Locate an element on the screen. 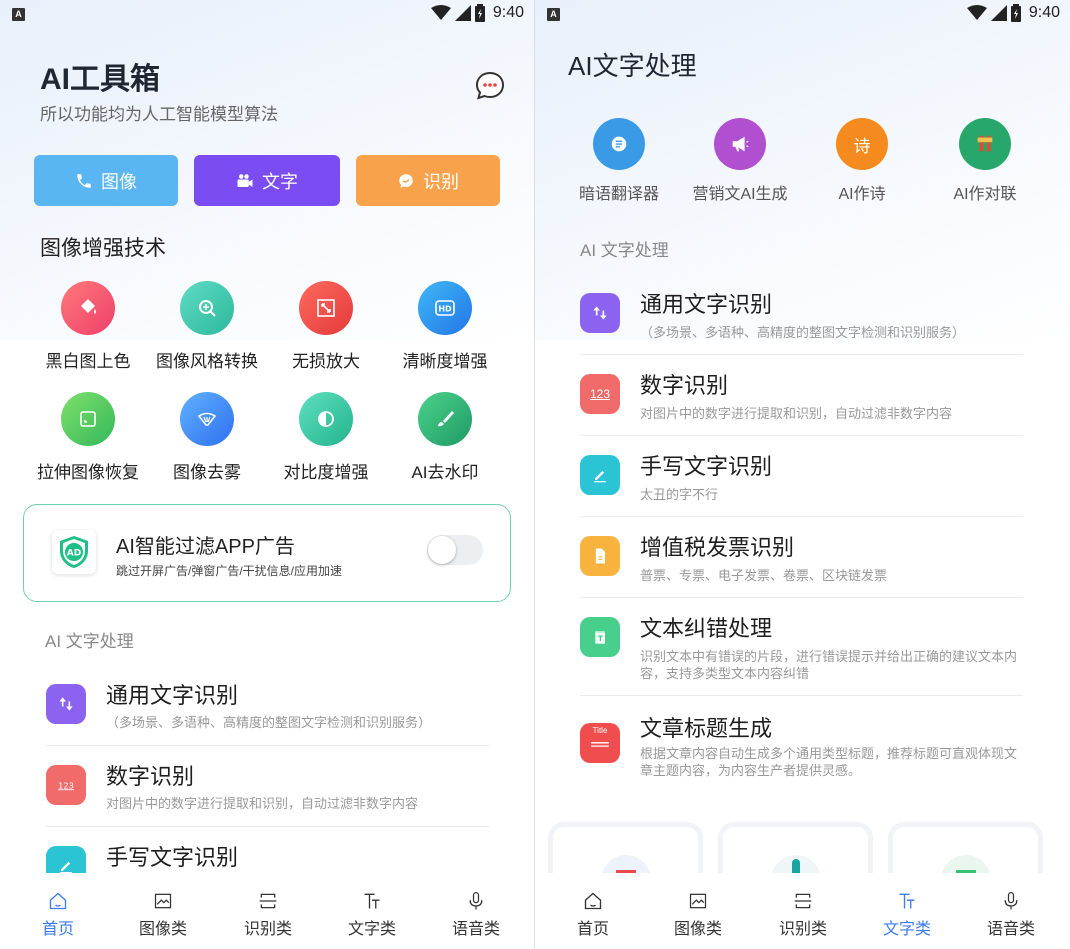  feature-label: AI作诗 is located at coordinates (862, 194).